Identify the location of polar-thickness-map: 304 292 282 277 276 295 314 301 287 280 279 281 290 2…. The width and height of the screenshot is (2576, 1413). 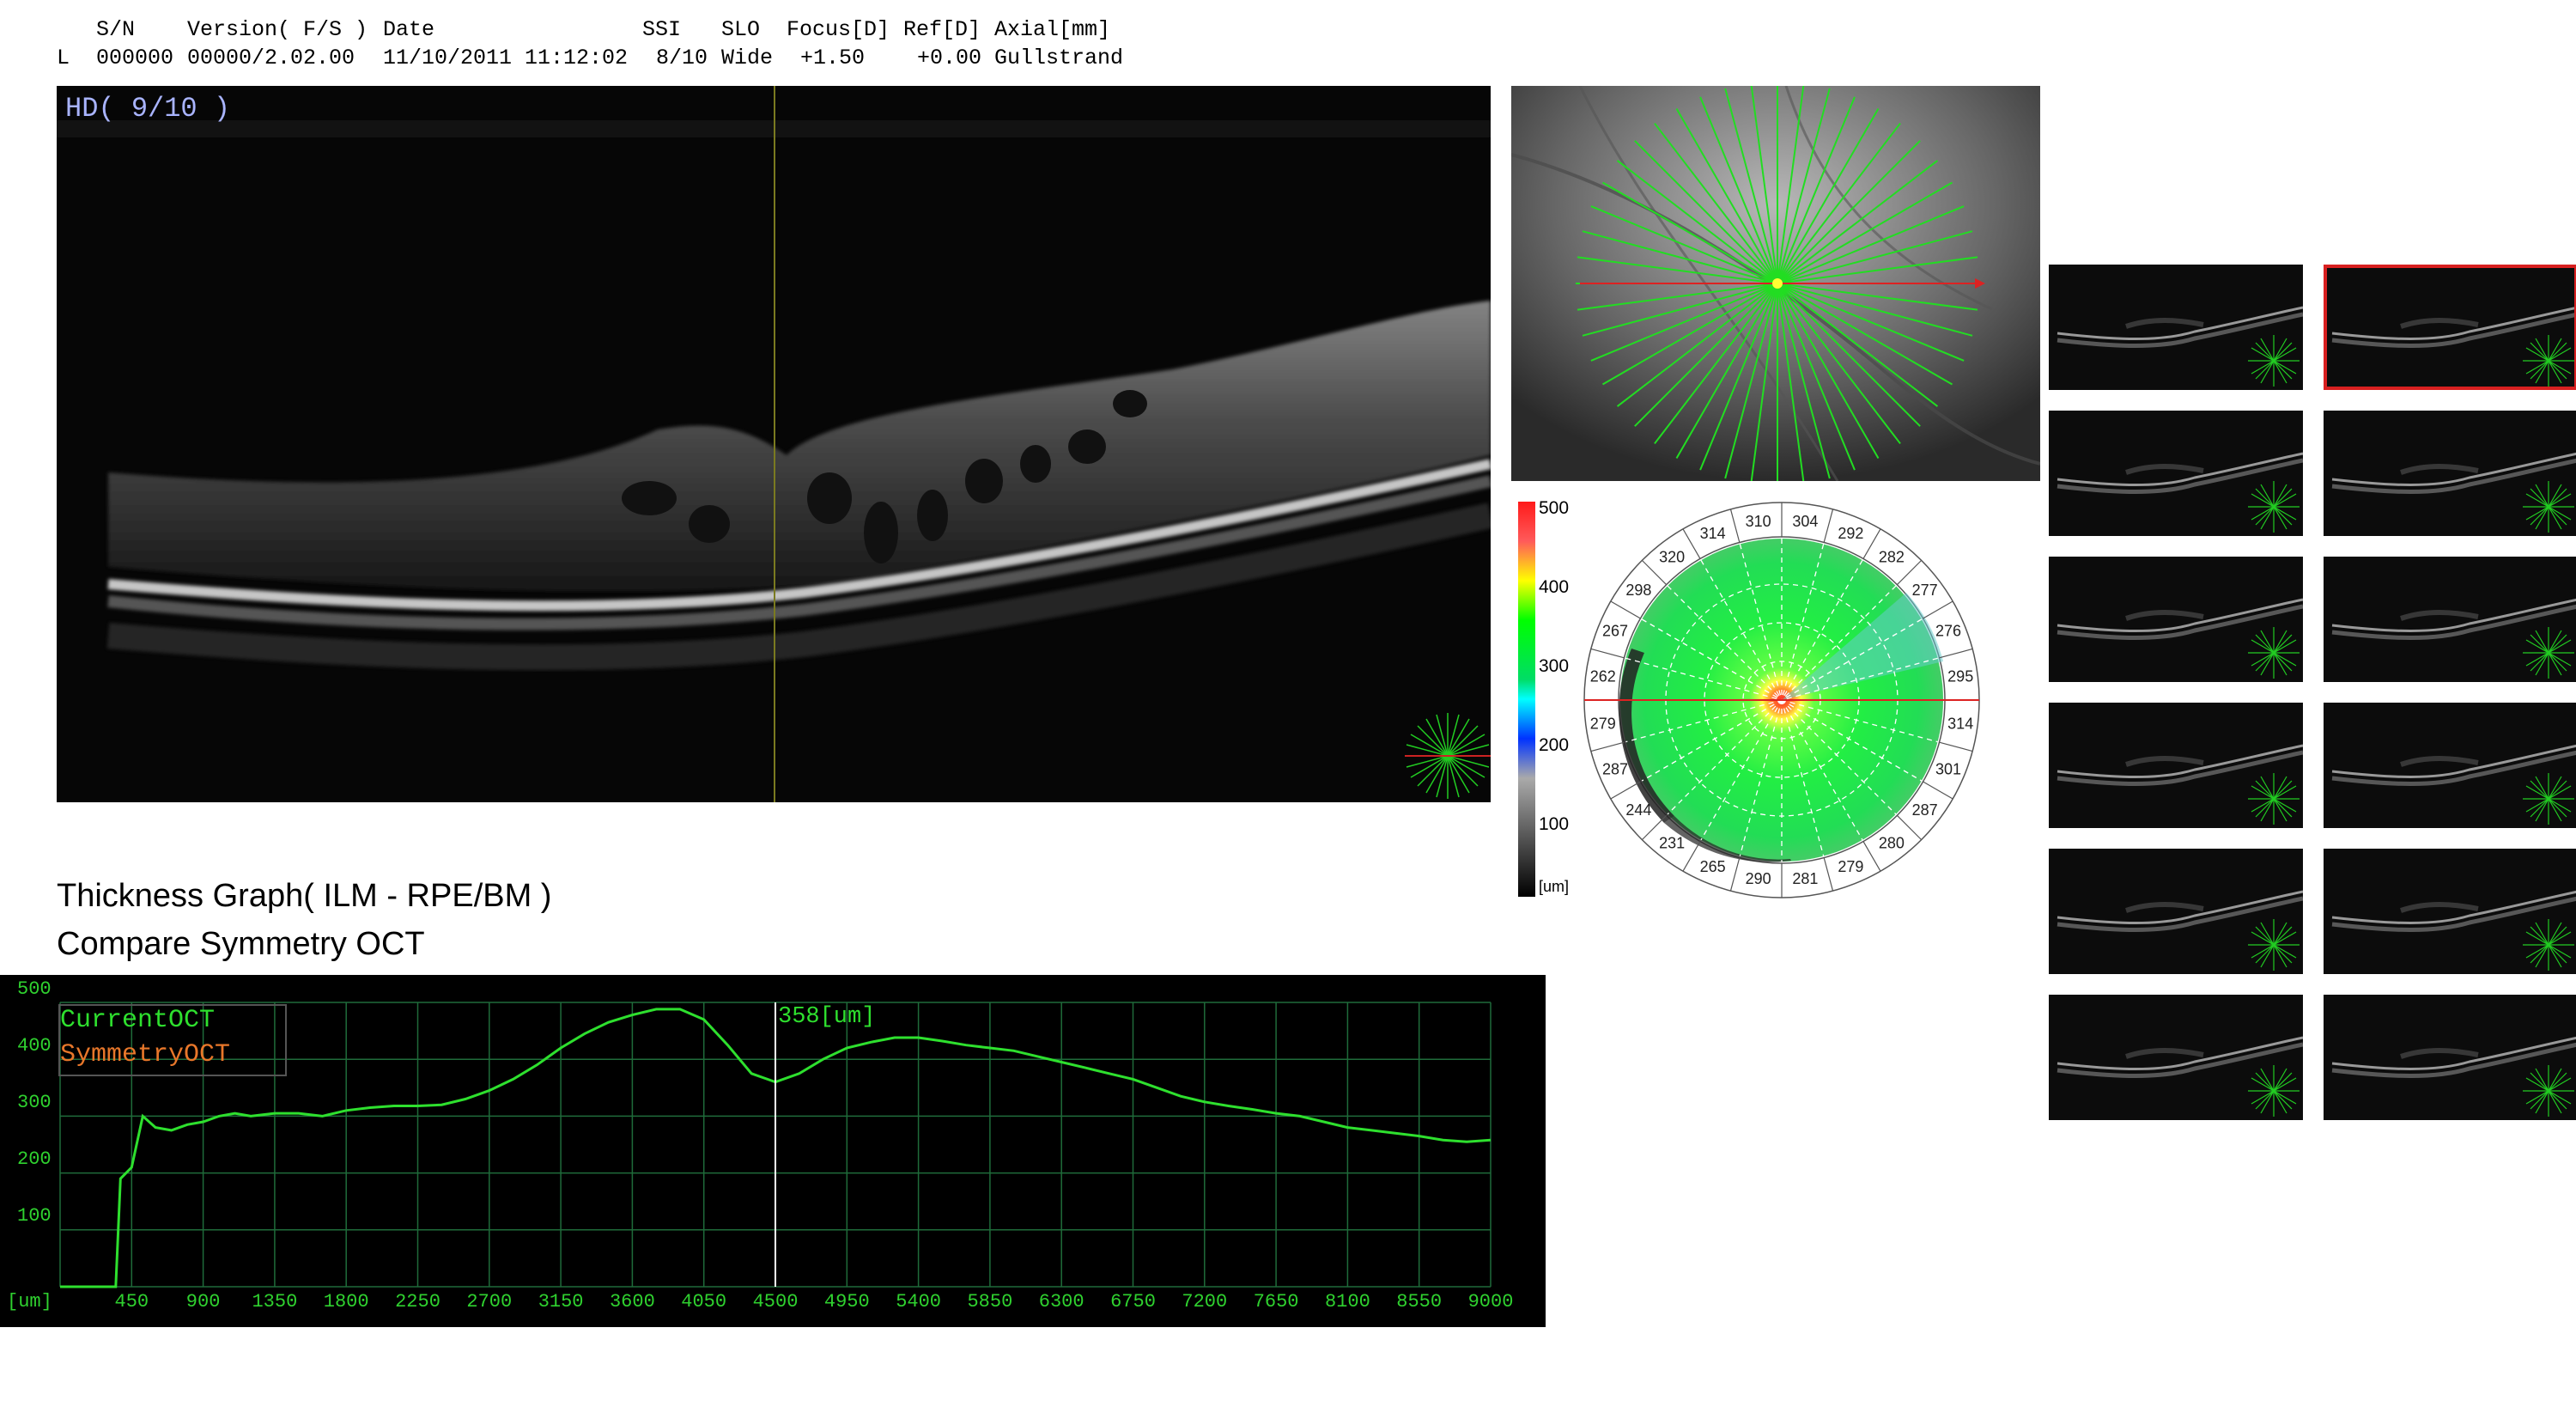
(1782, 700).